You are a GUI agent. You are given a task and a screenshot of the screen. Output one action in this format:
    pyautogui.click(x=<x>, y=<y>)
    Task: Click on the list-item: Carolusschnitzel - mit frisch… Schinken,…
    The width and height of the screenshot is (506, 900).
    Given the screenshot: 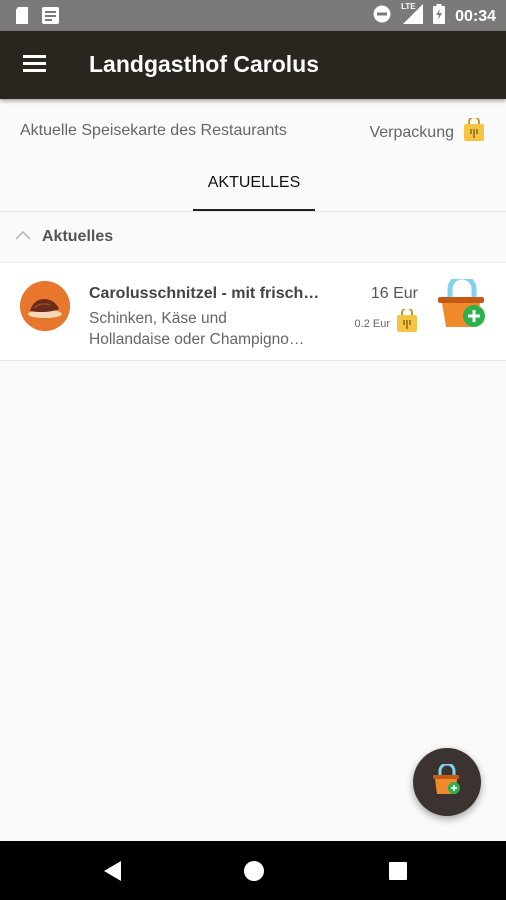 What is the action you would take?
    pyautogui.click(x=253, y=311)
    